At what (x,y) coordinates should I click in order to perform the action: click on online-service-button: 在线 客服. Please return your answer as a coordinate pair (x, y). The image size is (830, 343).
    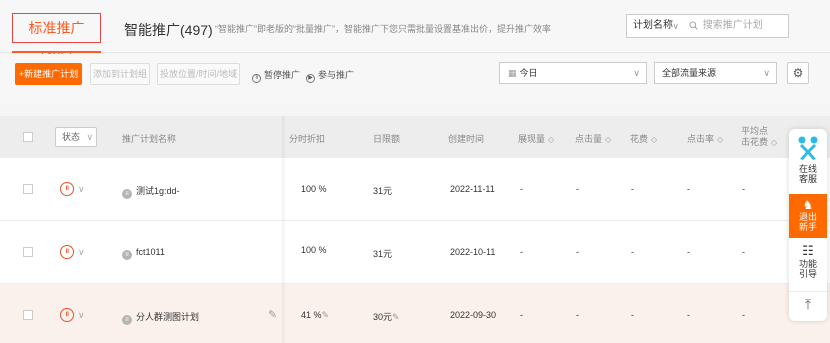
    Looking at the image, I should click on (808, 162).